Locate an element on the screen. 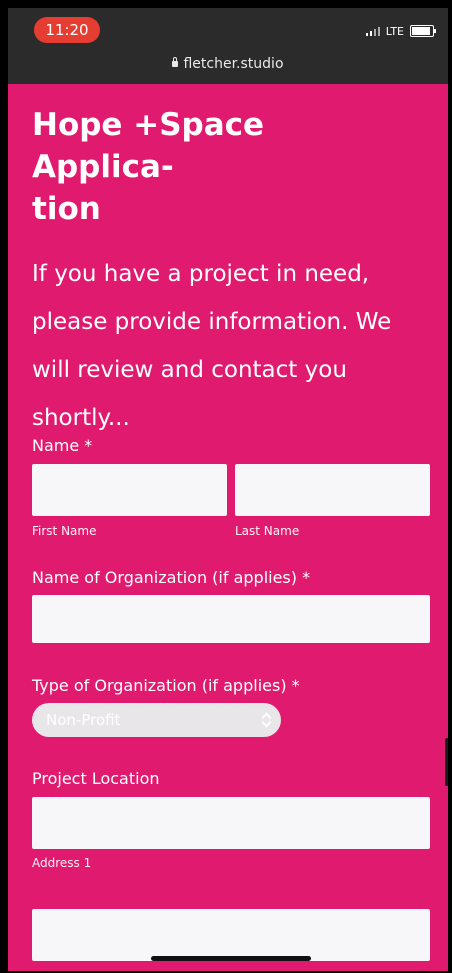 The height and width of the screenshot is (973, 452). page-title: Hope +Space Applica- tion is located at coordinates (148, 167).